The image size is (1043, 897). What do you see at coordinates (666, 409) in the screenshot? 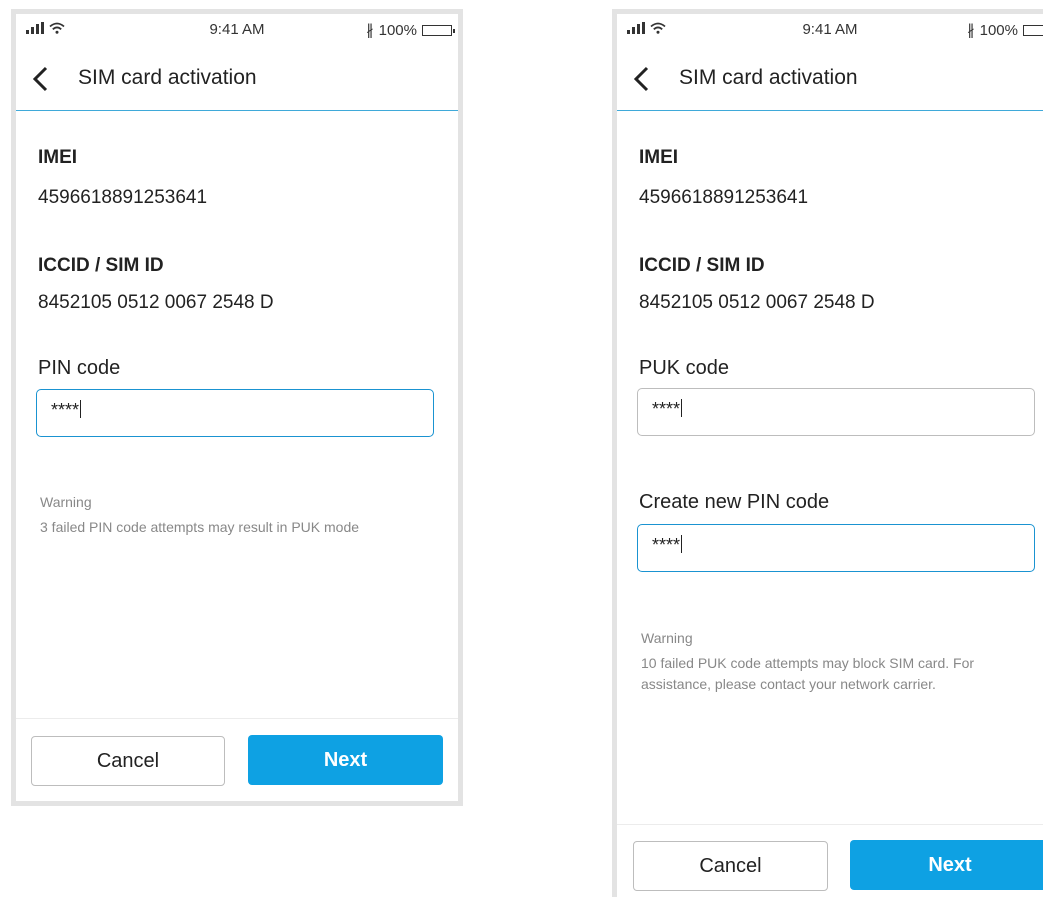
I see `puk-code-value: ****` at bounding box center [666, 409].